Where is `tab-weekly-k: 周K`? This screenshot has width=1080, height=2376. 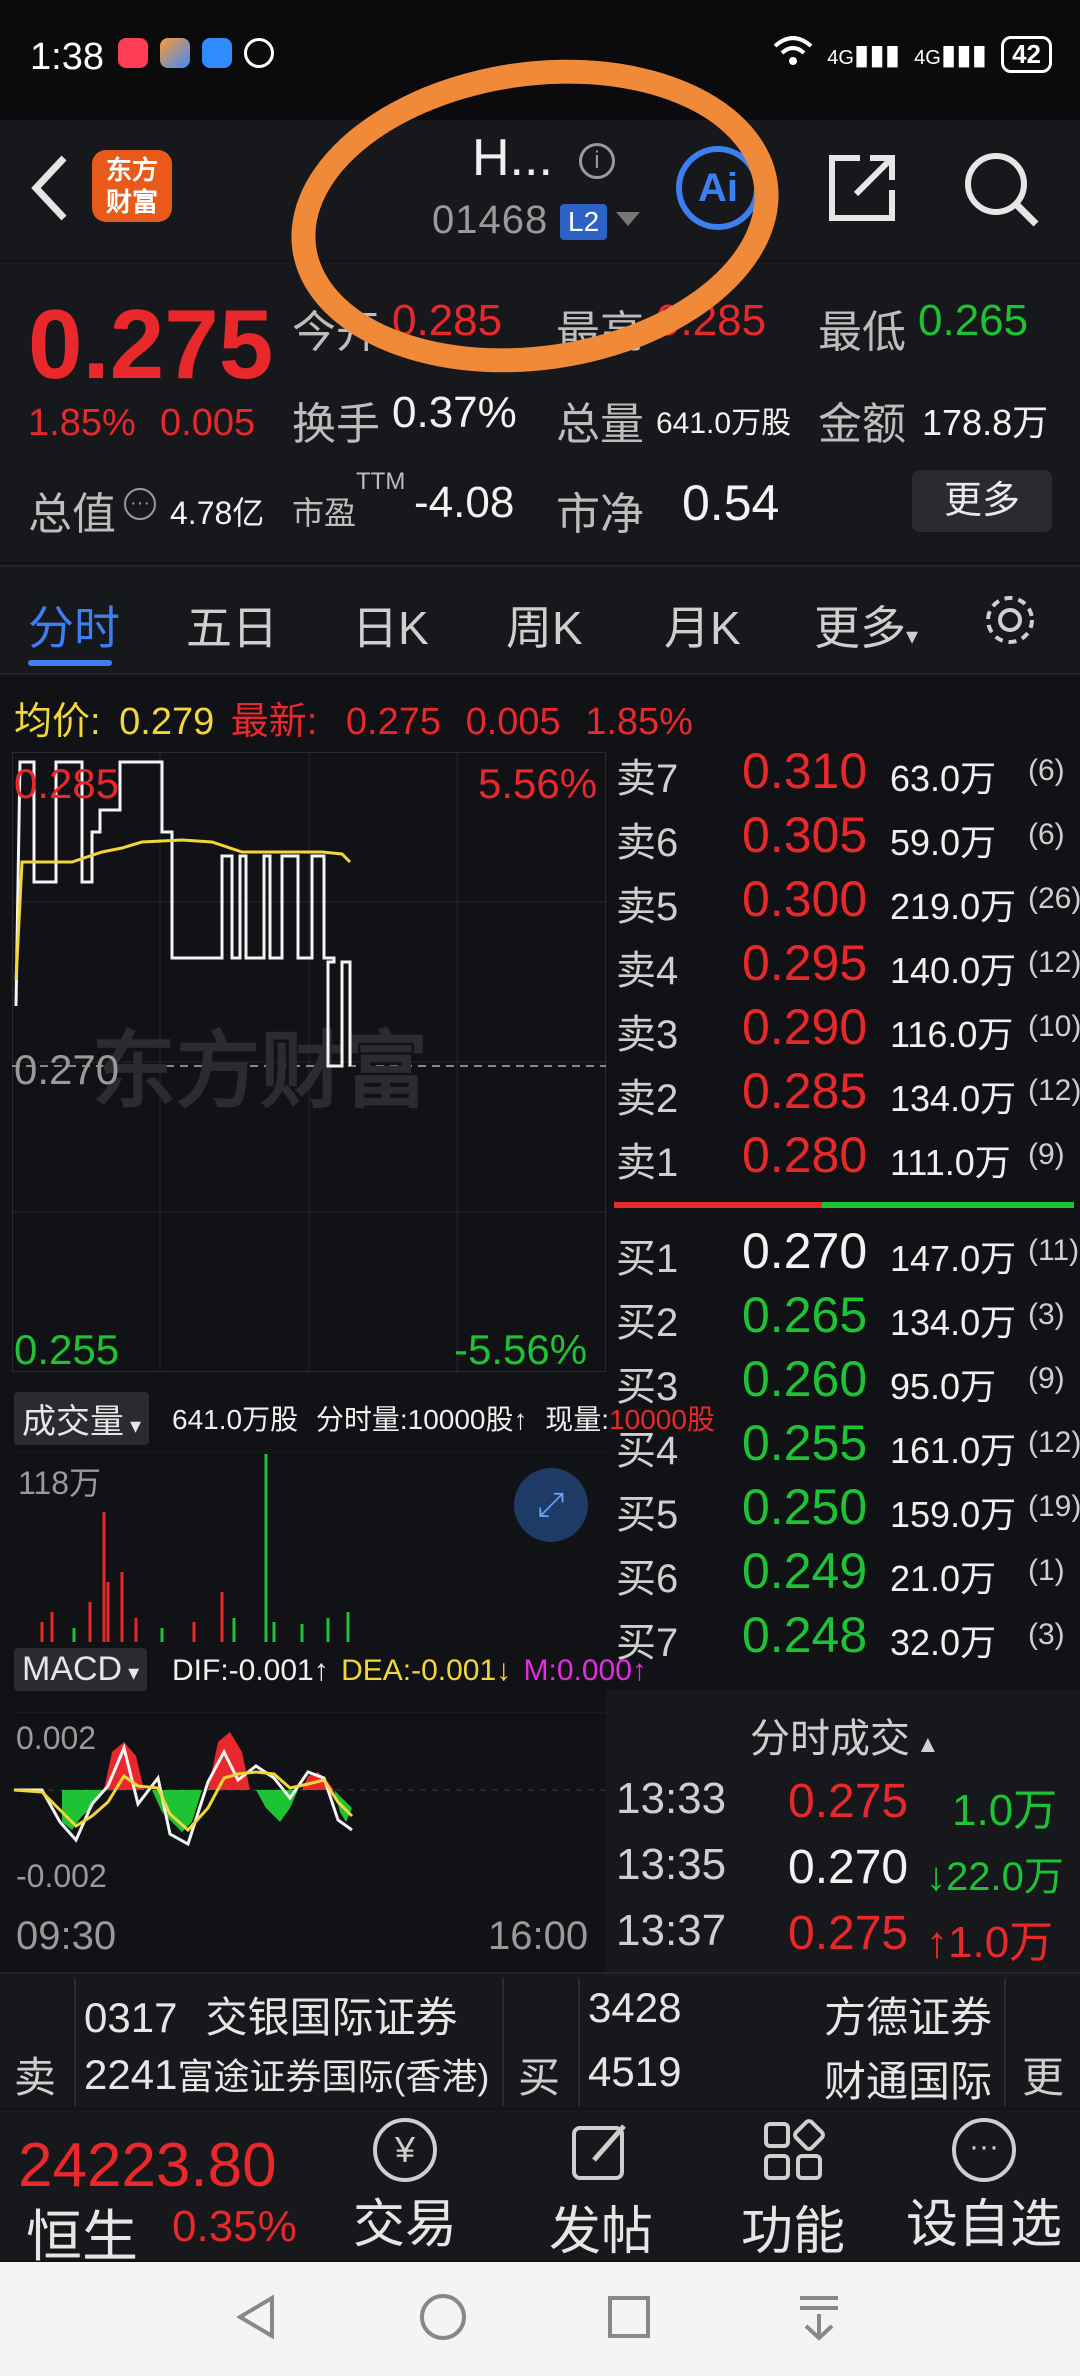
tab-weekly-k: 周K is located at coordinates (544, 625).